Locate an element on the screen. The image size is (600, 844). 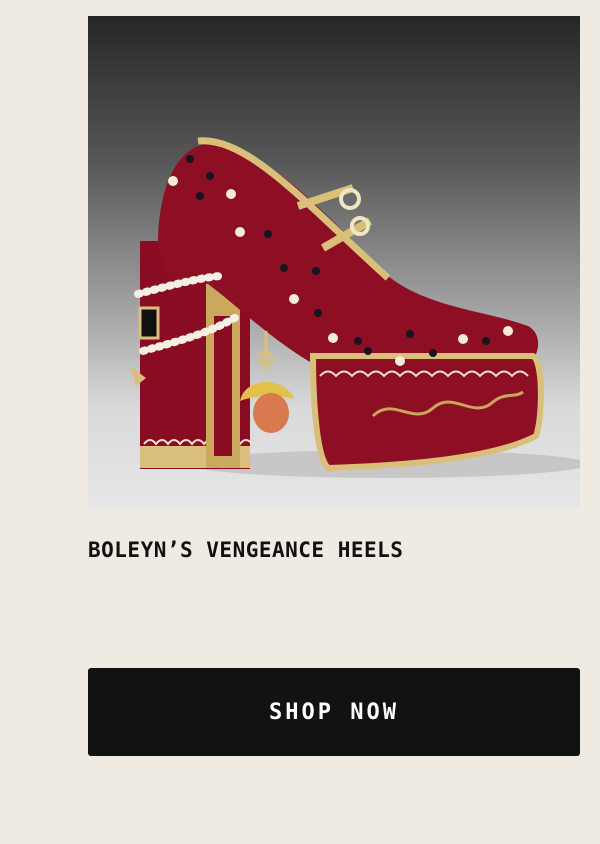
product-title: BOLEYN’S VENGEANCE HEELS is located at coordinates (246, 550).